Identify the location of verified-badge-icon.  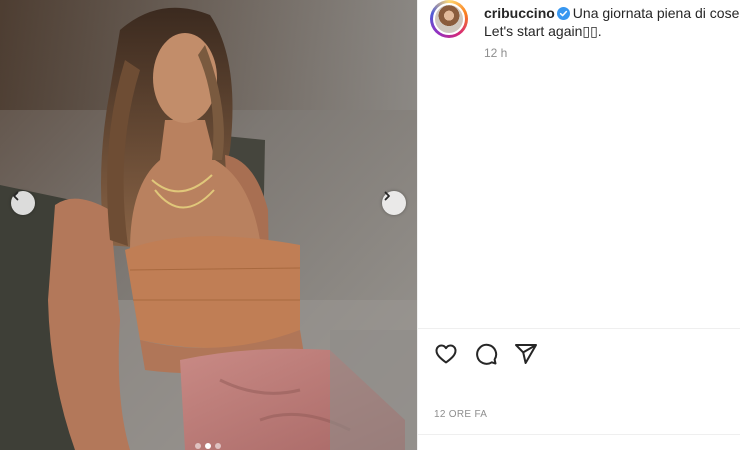
(563, 13).